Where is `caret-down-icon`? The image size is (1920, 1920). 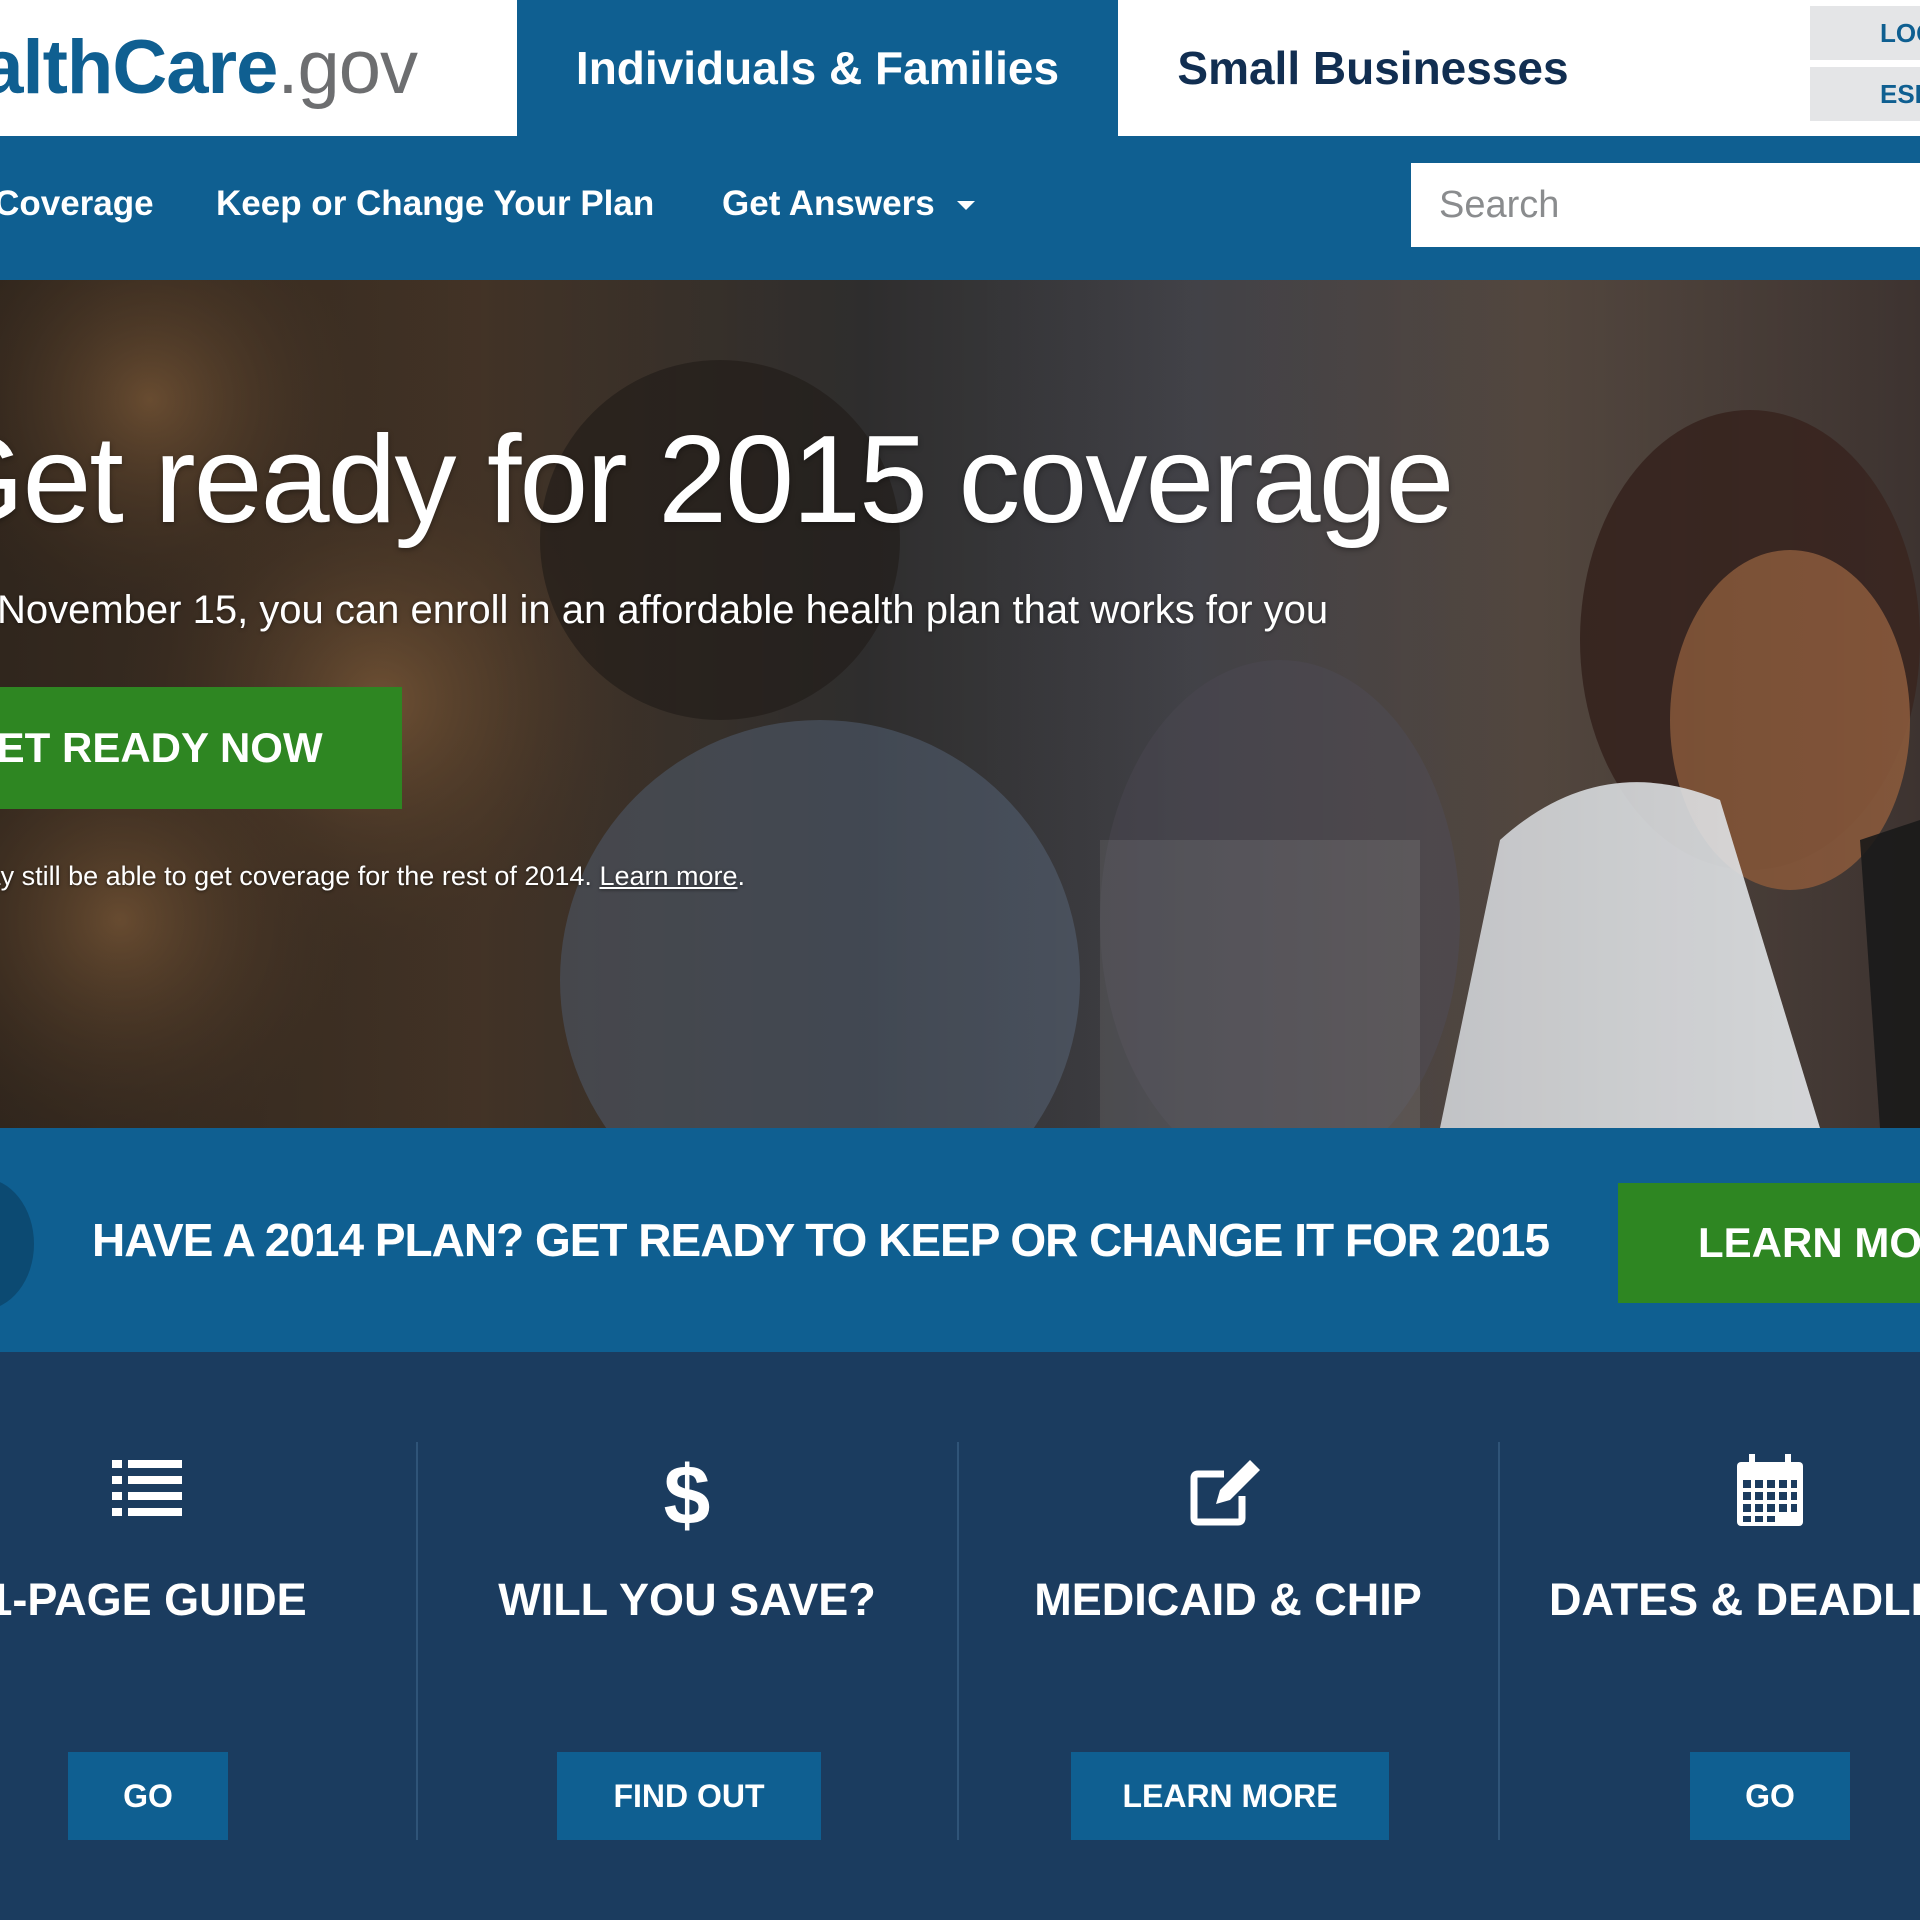 caret-down-icon is located at coordinates (965, 206).